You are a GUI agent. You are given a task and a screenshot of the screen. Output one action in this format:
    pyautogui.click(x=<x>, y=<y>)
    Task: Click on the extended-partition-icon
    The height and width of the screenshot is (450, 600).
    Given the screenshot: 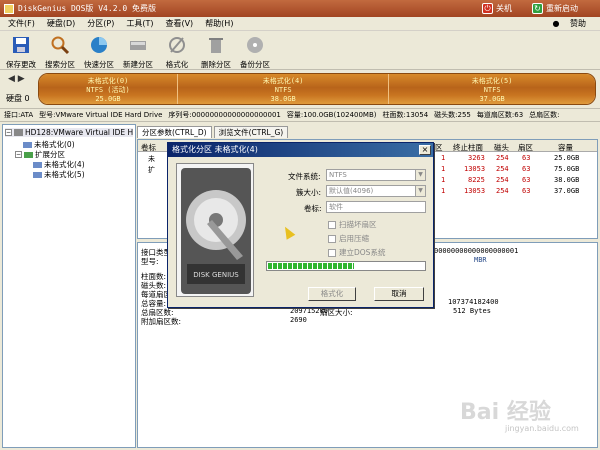 What is the action you would take?
    pyautogui.click(x=28, y=154)
    